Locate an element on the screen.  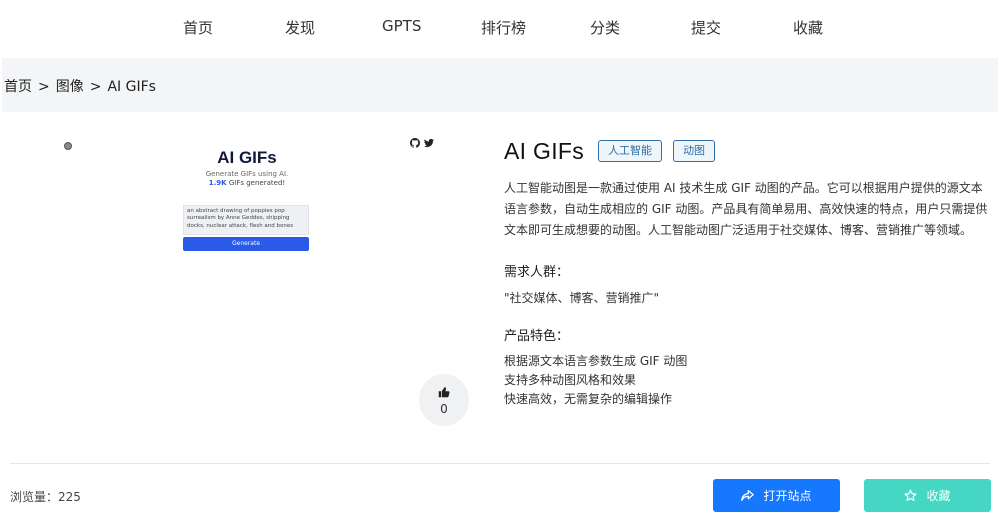
top-navigation: 首页 发现 GPTS 排行榜 分类 提交 收藏 is located at coordinates (500, 29).